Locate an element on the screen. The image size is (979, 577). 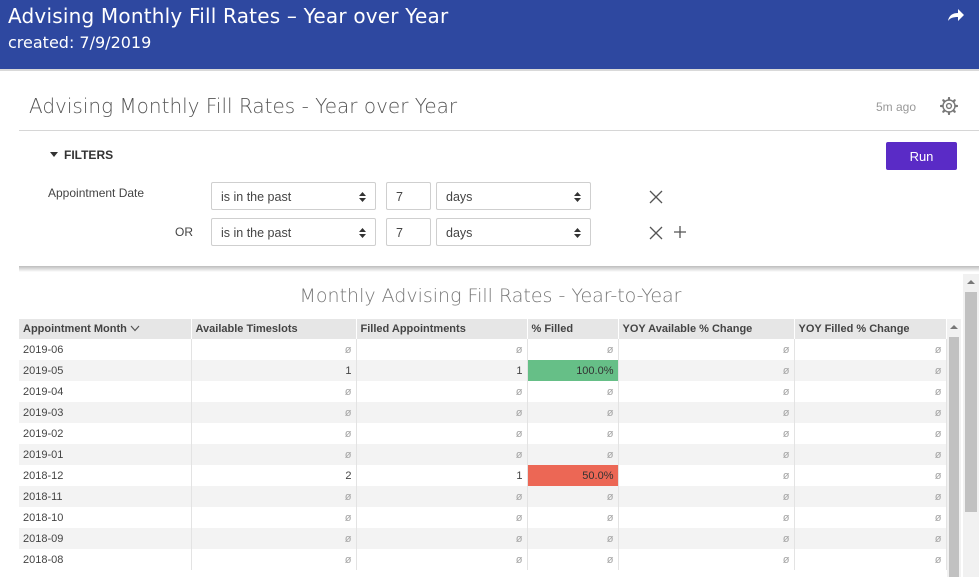
page-scrollbar-thumb is located at coordinates (971, 402).